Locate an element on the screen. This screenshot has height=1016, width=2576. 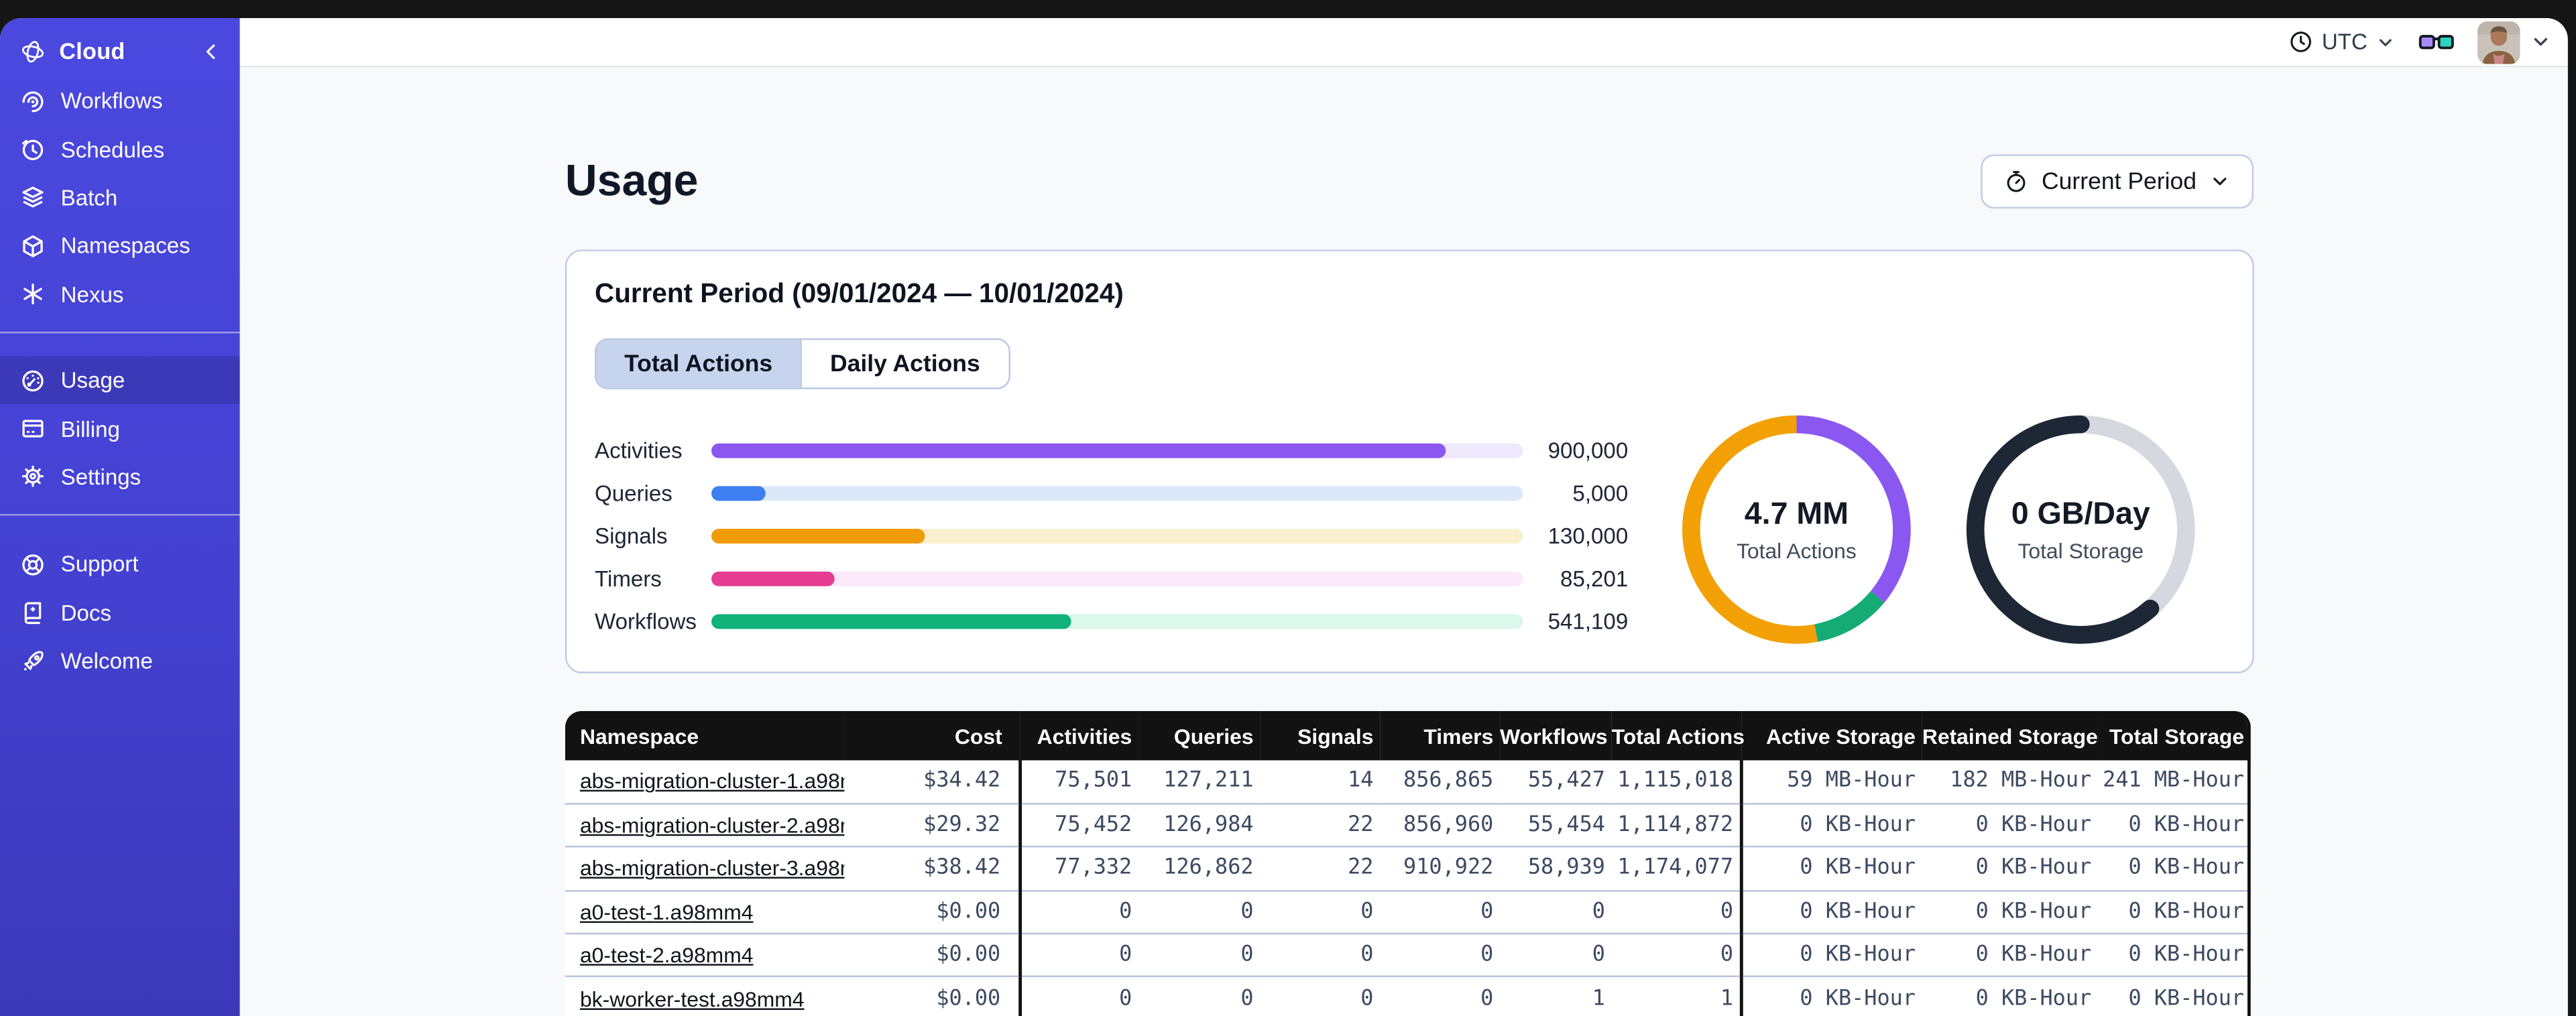
donut-value: 4.7 MM is located at coordinates (1796, 514).